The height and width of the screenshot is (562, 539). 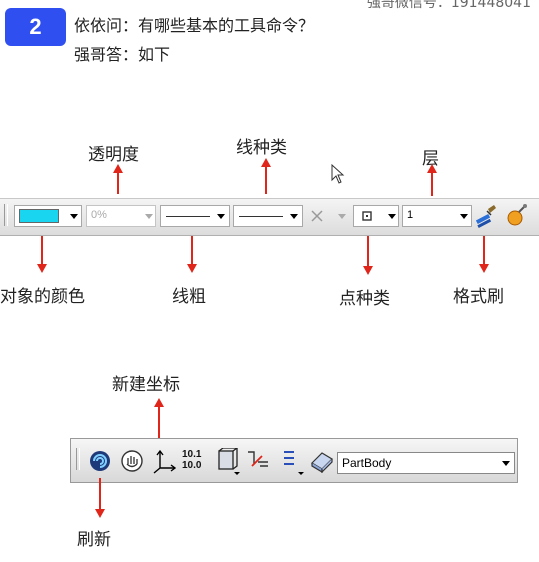 I want to click on numbers-top: 10.1, so click(x=192, y=454).